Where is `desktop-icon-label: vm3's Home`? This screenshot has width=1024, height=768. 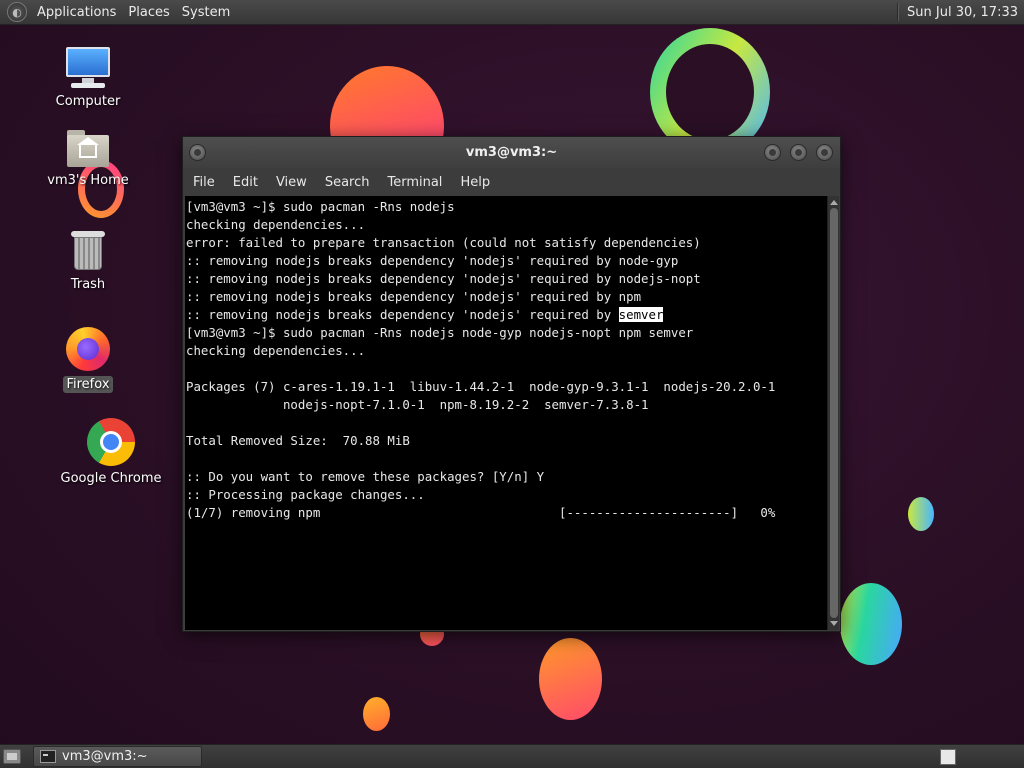
desktop-icon-label: vm3's Home is located at coordinates (88, 180).